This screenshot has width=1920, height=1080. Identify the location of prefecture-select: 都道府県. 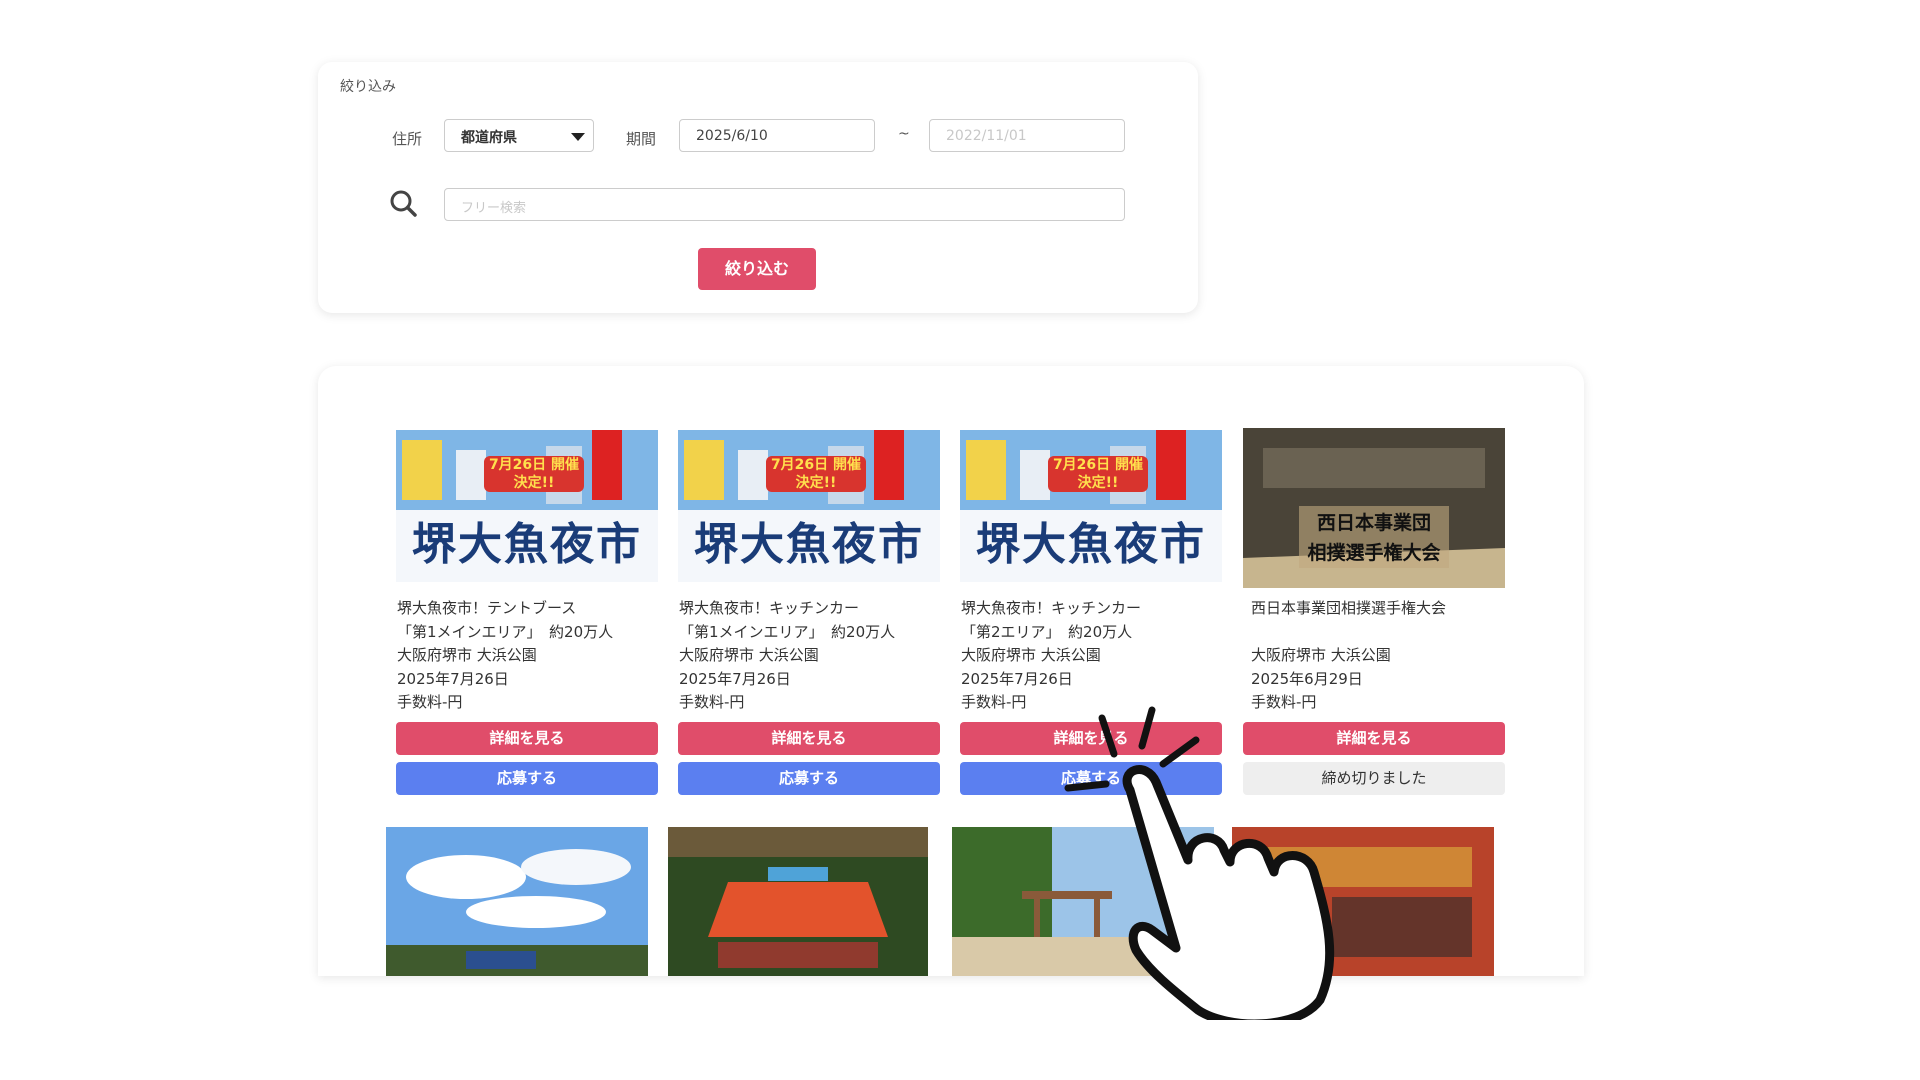
(519, 135).